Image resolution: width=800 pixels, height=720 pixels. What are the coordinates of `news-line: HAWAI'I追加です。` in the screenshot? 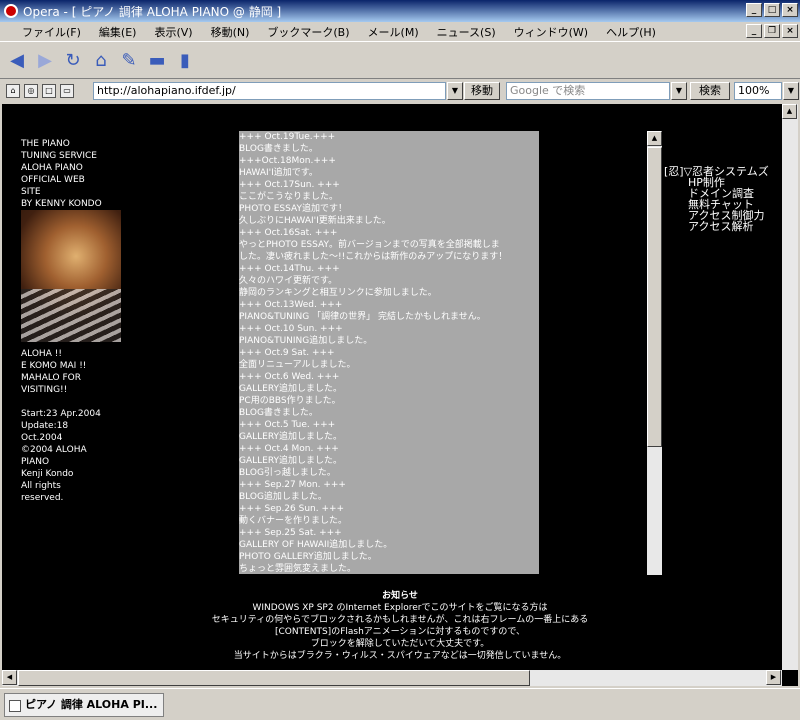 It's located at (278, 173).